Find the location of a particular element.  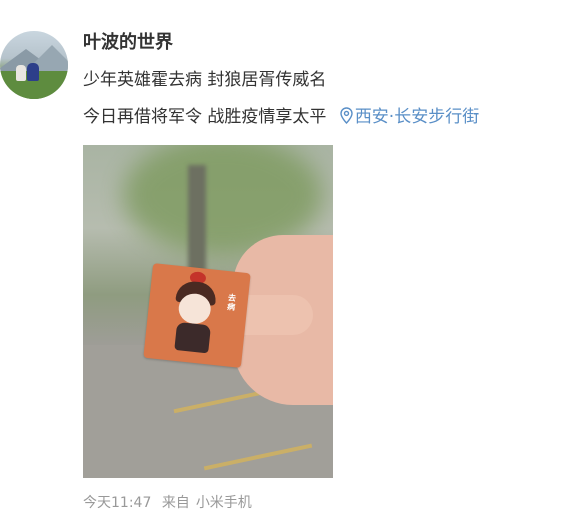

location-label: 西安·长安步行街 is located at coordinates (417, 117).